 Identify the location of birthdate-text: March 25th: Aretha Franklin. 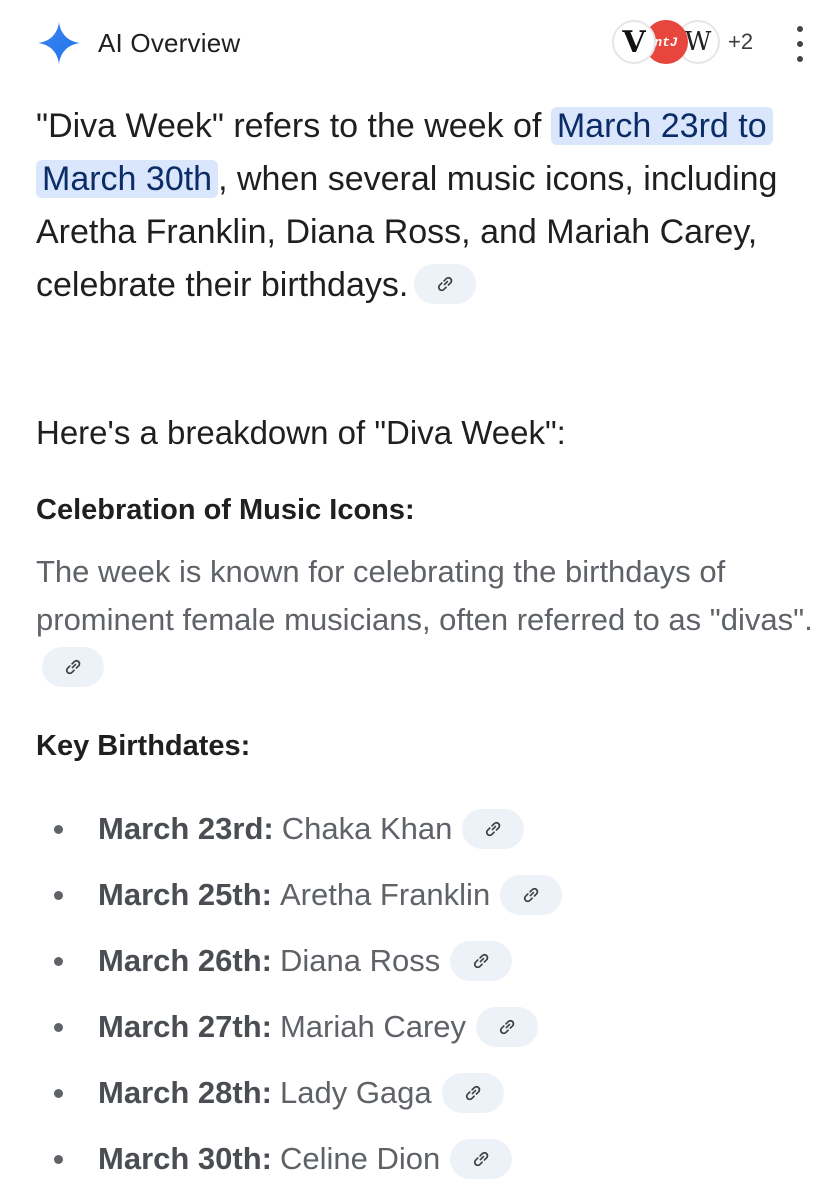
(294, 895).